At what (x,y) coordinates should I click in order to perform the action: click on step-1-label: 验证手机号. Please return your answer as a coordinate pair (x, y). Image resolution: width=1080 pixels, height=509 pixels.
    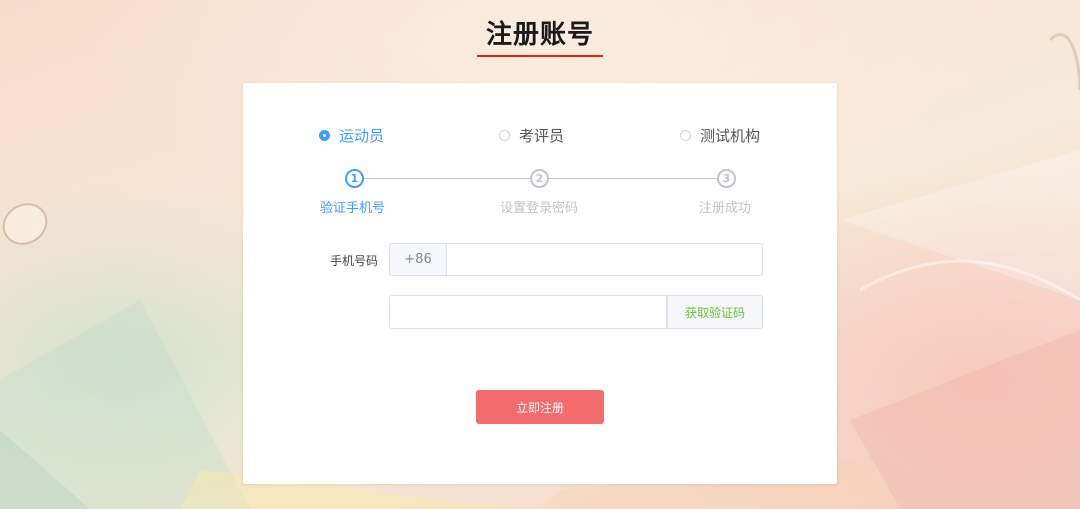
    Looking at the image, I should click on (353, 208).